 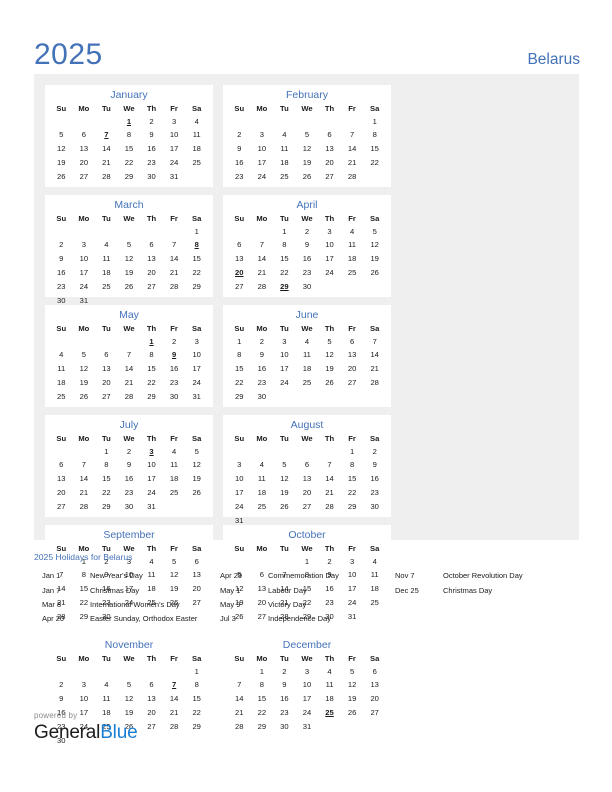 I want to click on day-cell: 31, so click(x=174, y=177).